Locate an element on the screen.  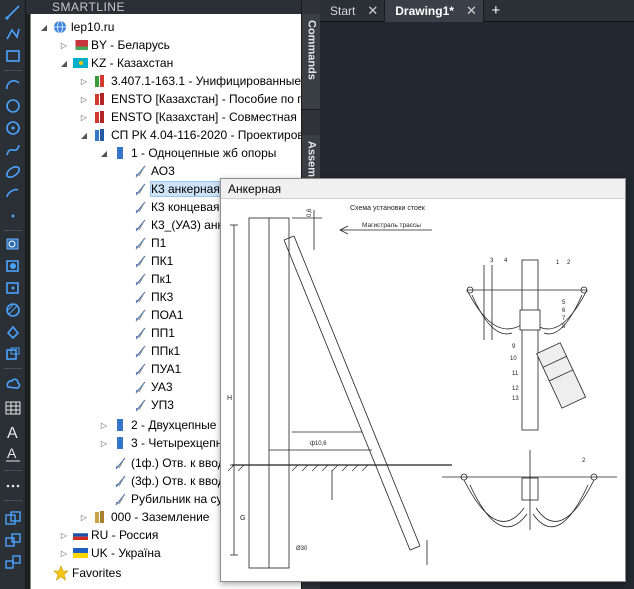
ellipse-tool-icon is located at coordinates (13, 172).